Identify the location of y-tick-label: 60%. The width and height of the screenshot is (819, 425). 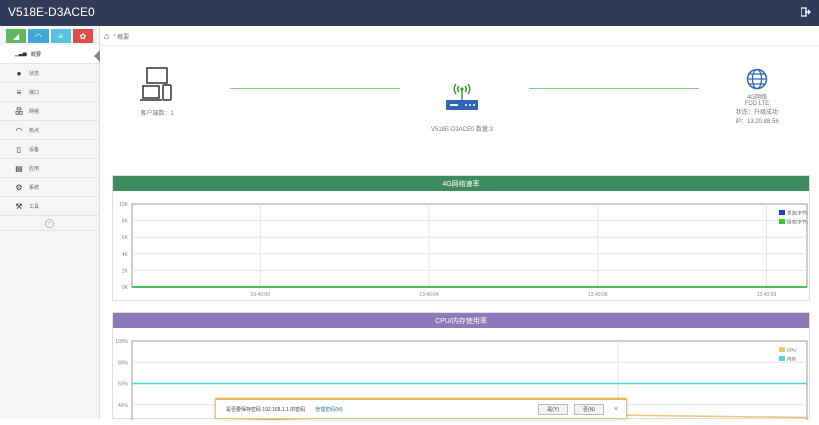
(123, 385).